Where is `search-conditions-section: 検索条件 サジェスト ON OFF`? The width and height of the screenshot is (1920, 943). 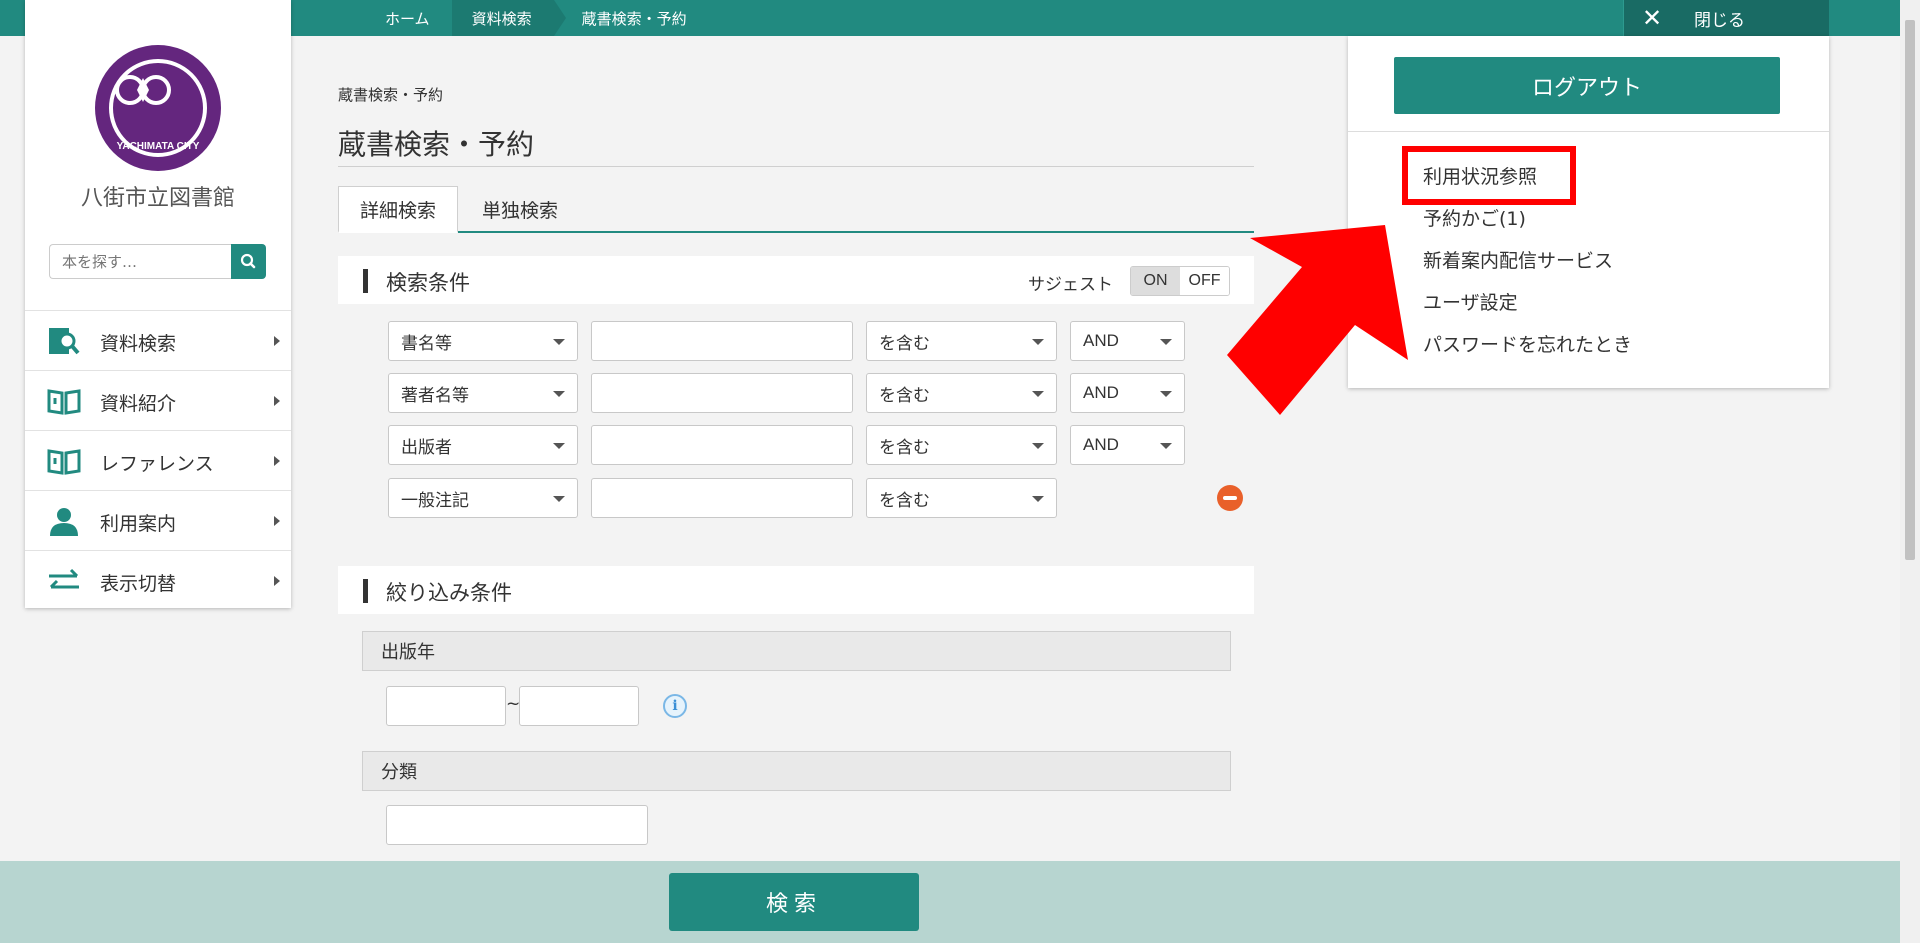 search-conditions-section: 検索条件 サジェスト ON OFF is located at coordinates (796, 280).